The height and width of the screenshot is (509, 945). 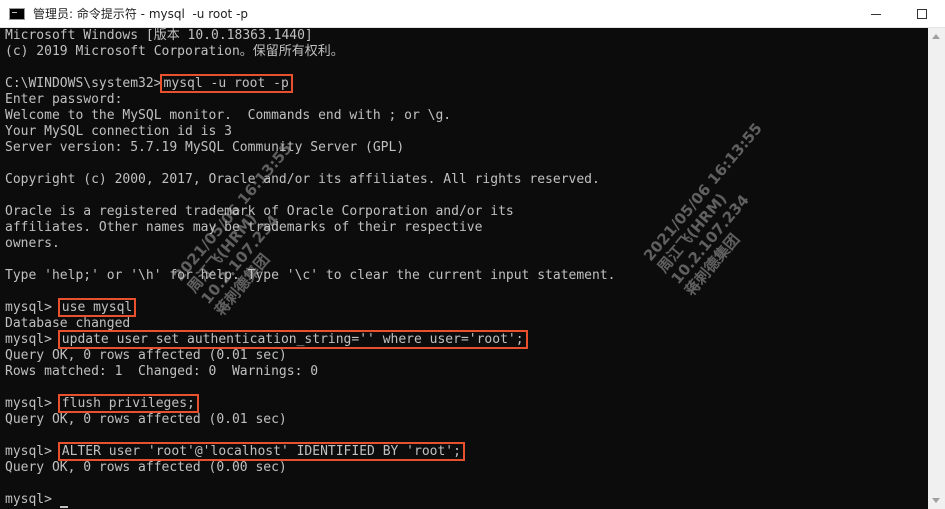 I want to click on text-cursor, so click(x=63, y=507).